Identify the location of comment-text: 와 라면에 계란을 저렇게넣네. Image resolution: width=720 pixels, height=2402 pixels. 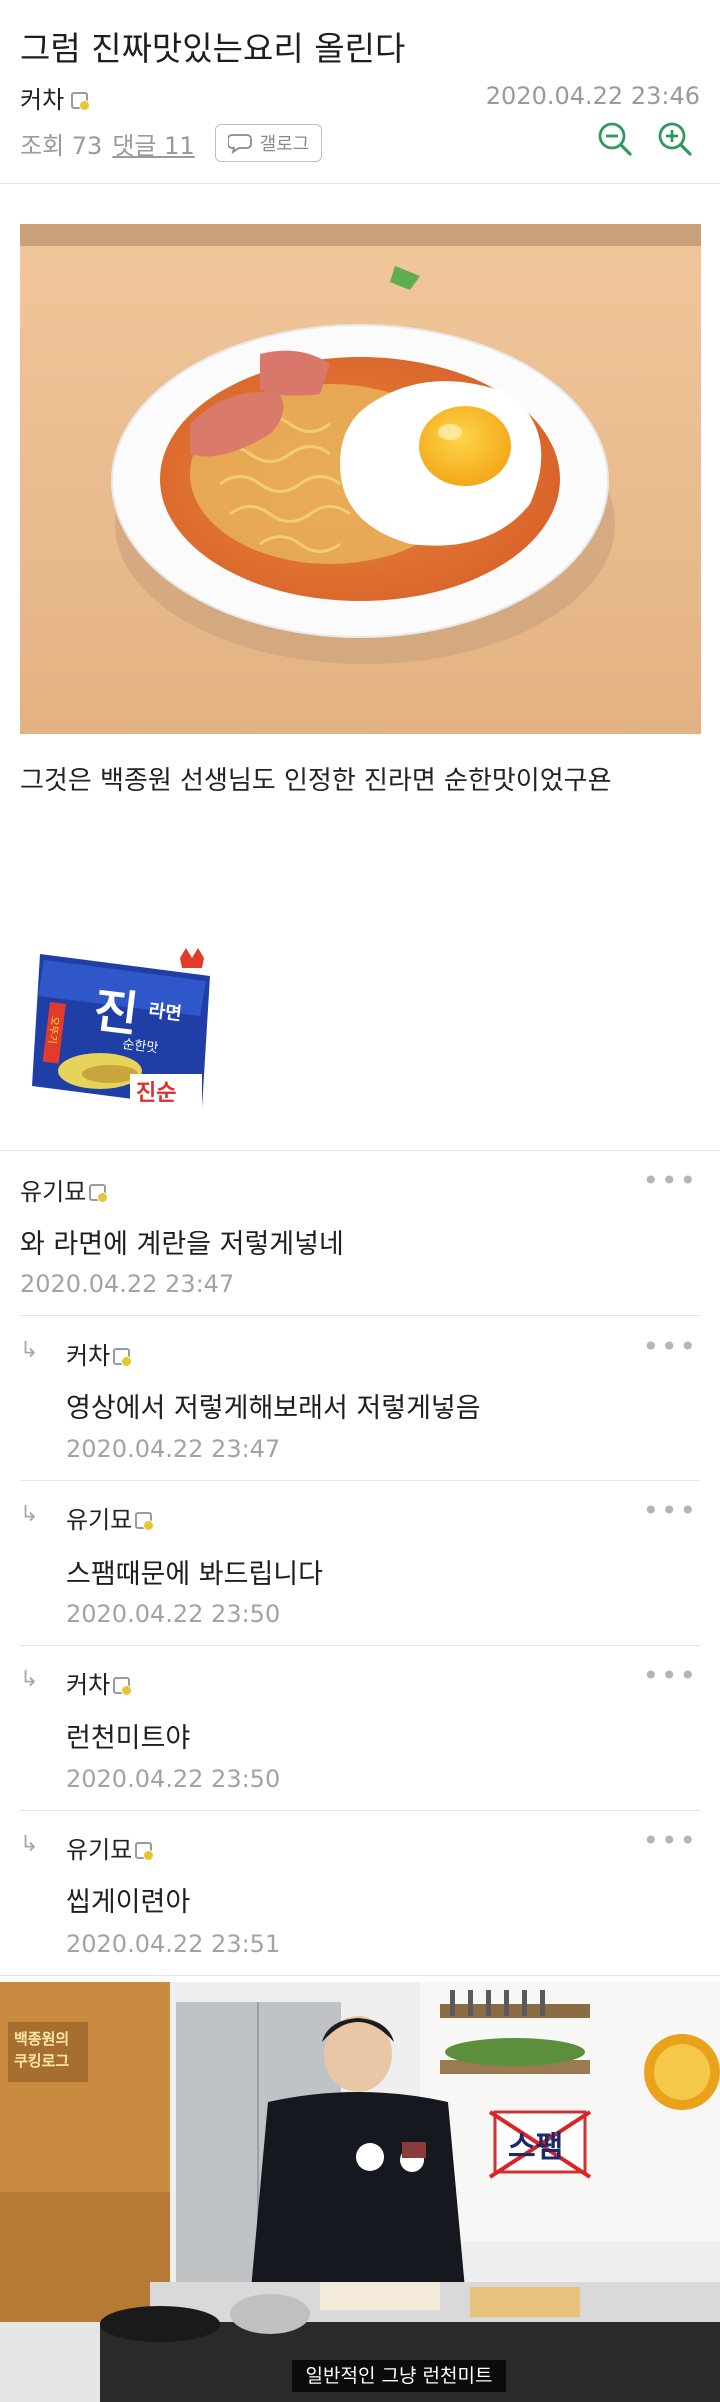
(182, 1244).